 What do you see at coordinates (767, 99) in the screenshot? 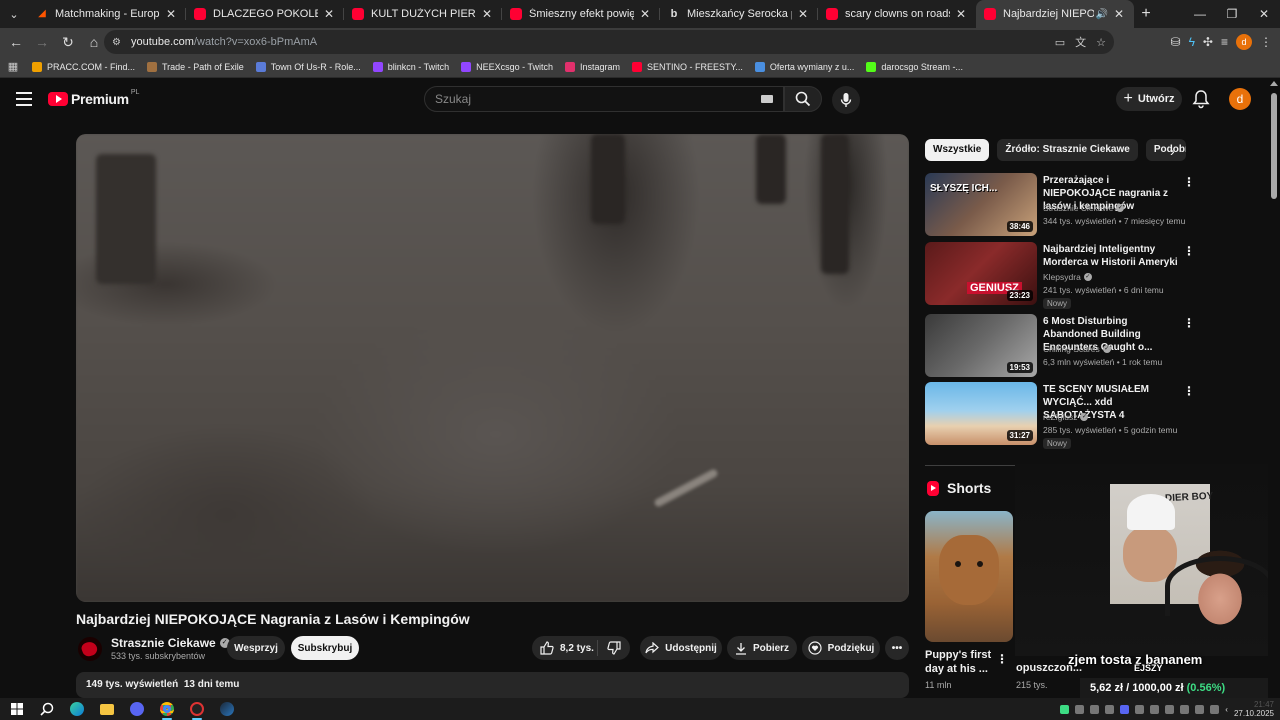
I see `keyboard-icon` at bounding box center [767, 99].